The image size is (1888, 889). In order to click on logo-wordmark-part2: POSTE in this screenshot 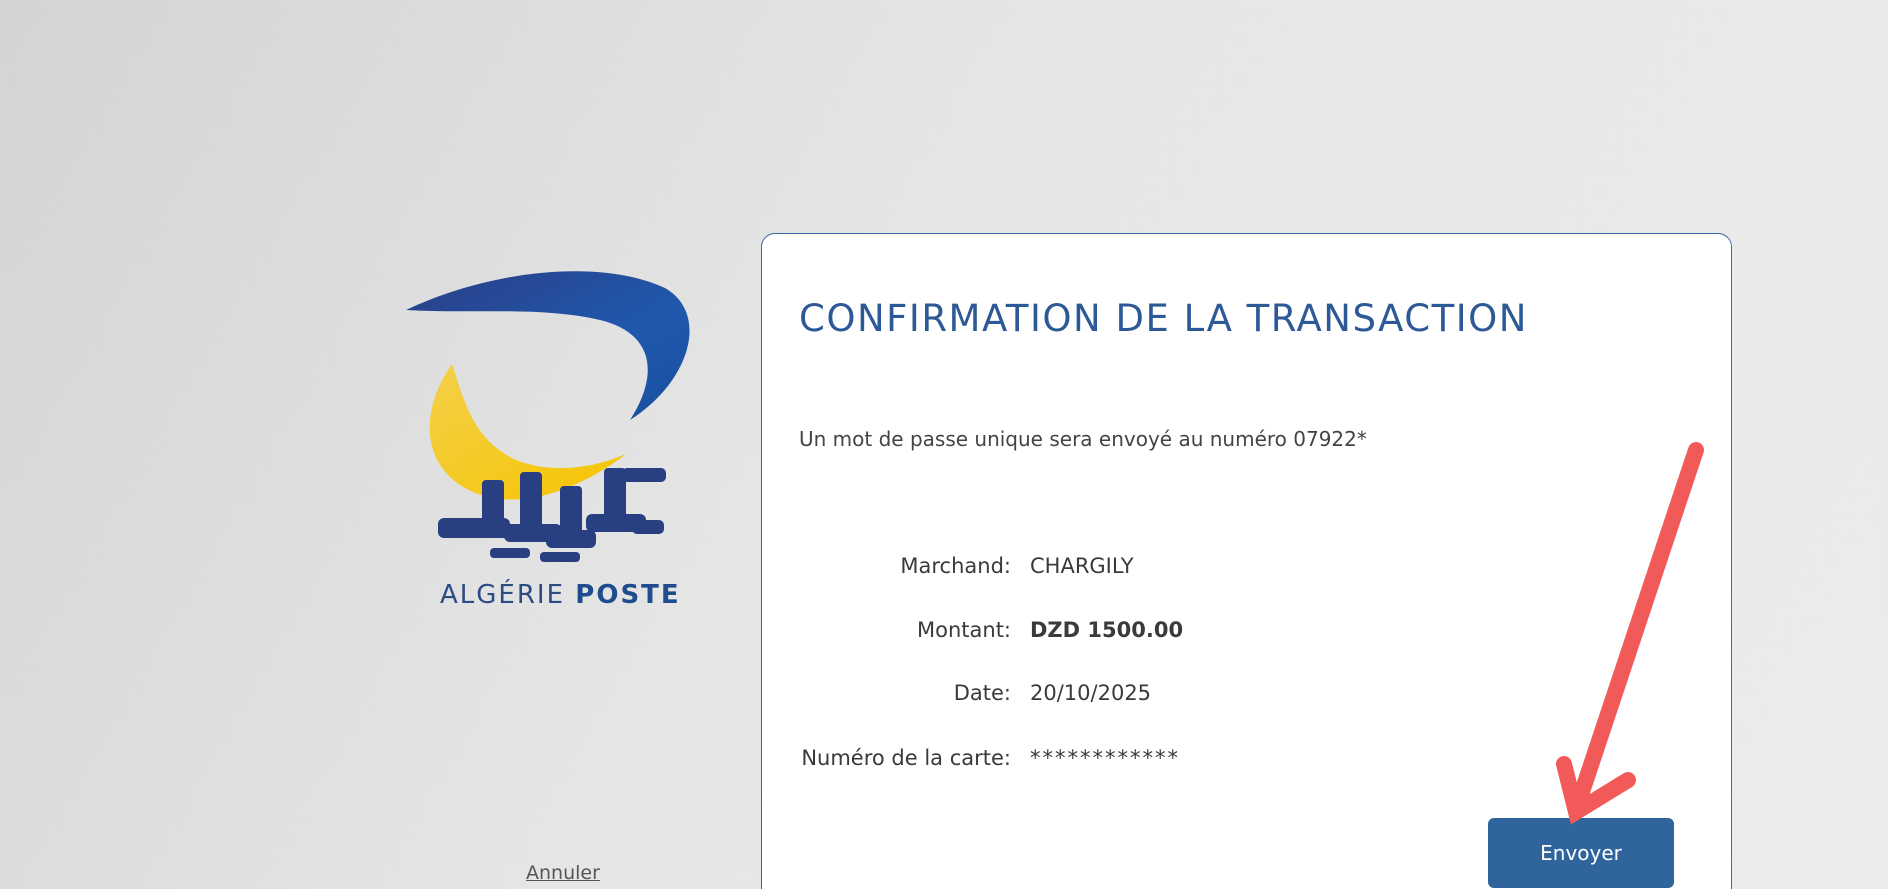, I will do `click(628, 595)`.